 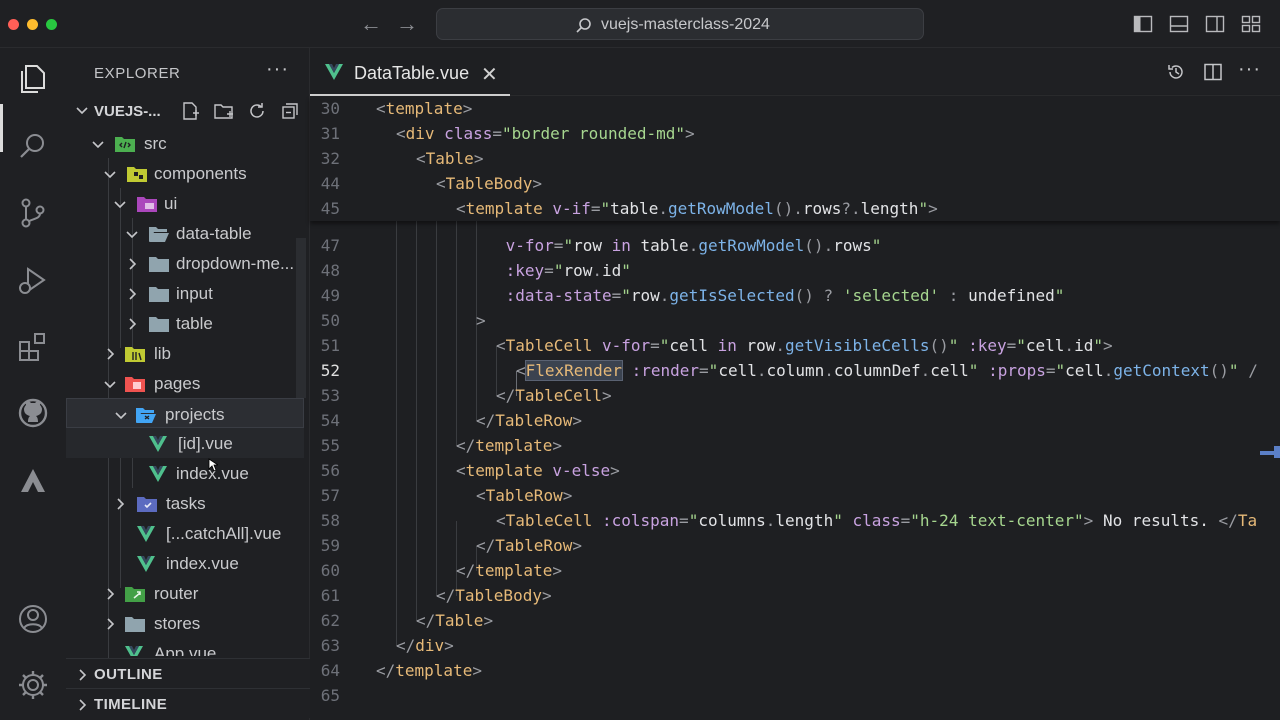 What do you see at coordinates (185, 173) in the screenshot?
I see `tree-folder-components: components` at bounding box center [185, 173].